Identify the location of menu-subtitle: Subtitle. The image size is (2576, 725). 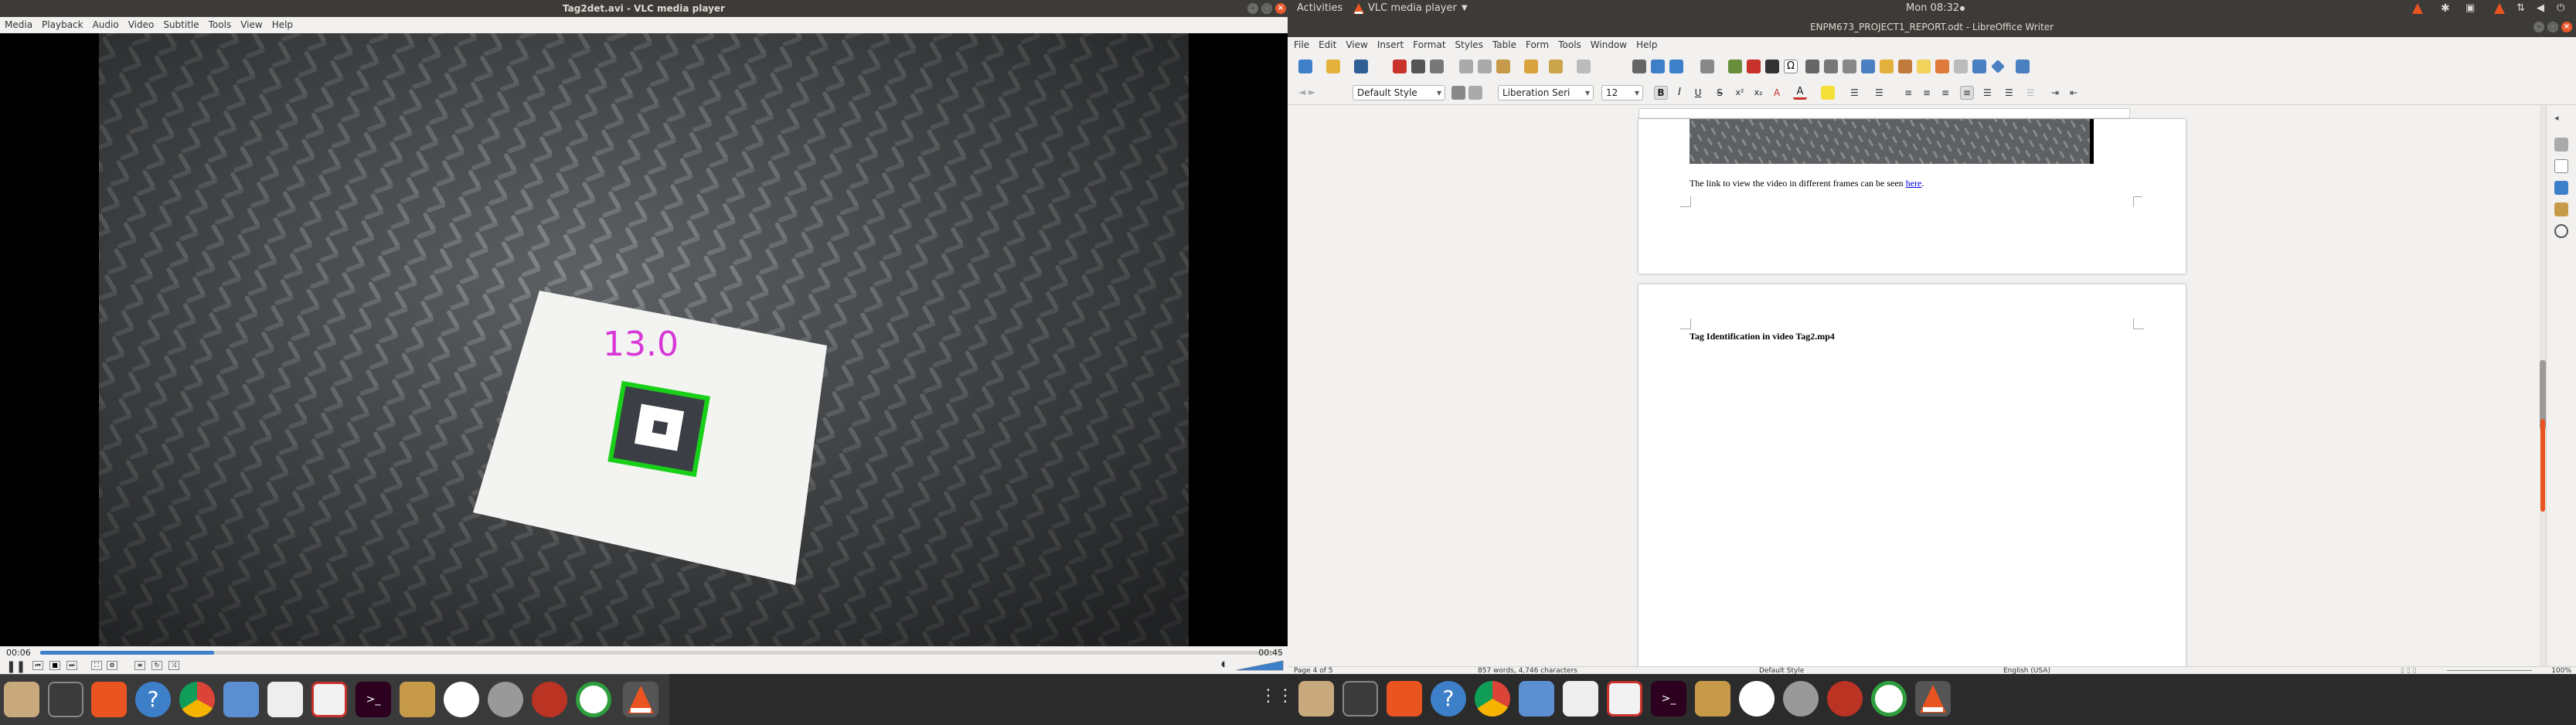
(180, 25).